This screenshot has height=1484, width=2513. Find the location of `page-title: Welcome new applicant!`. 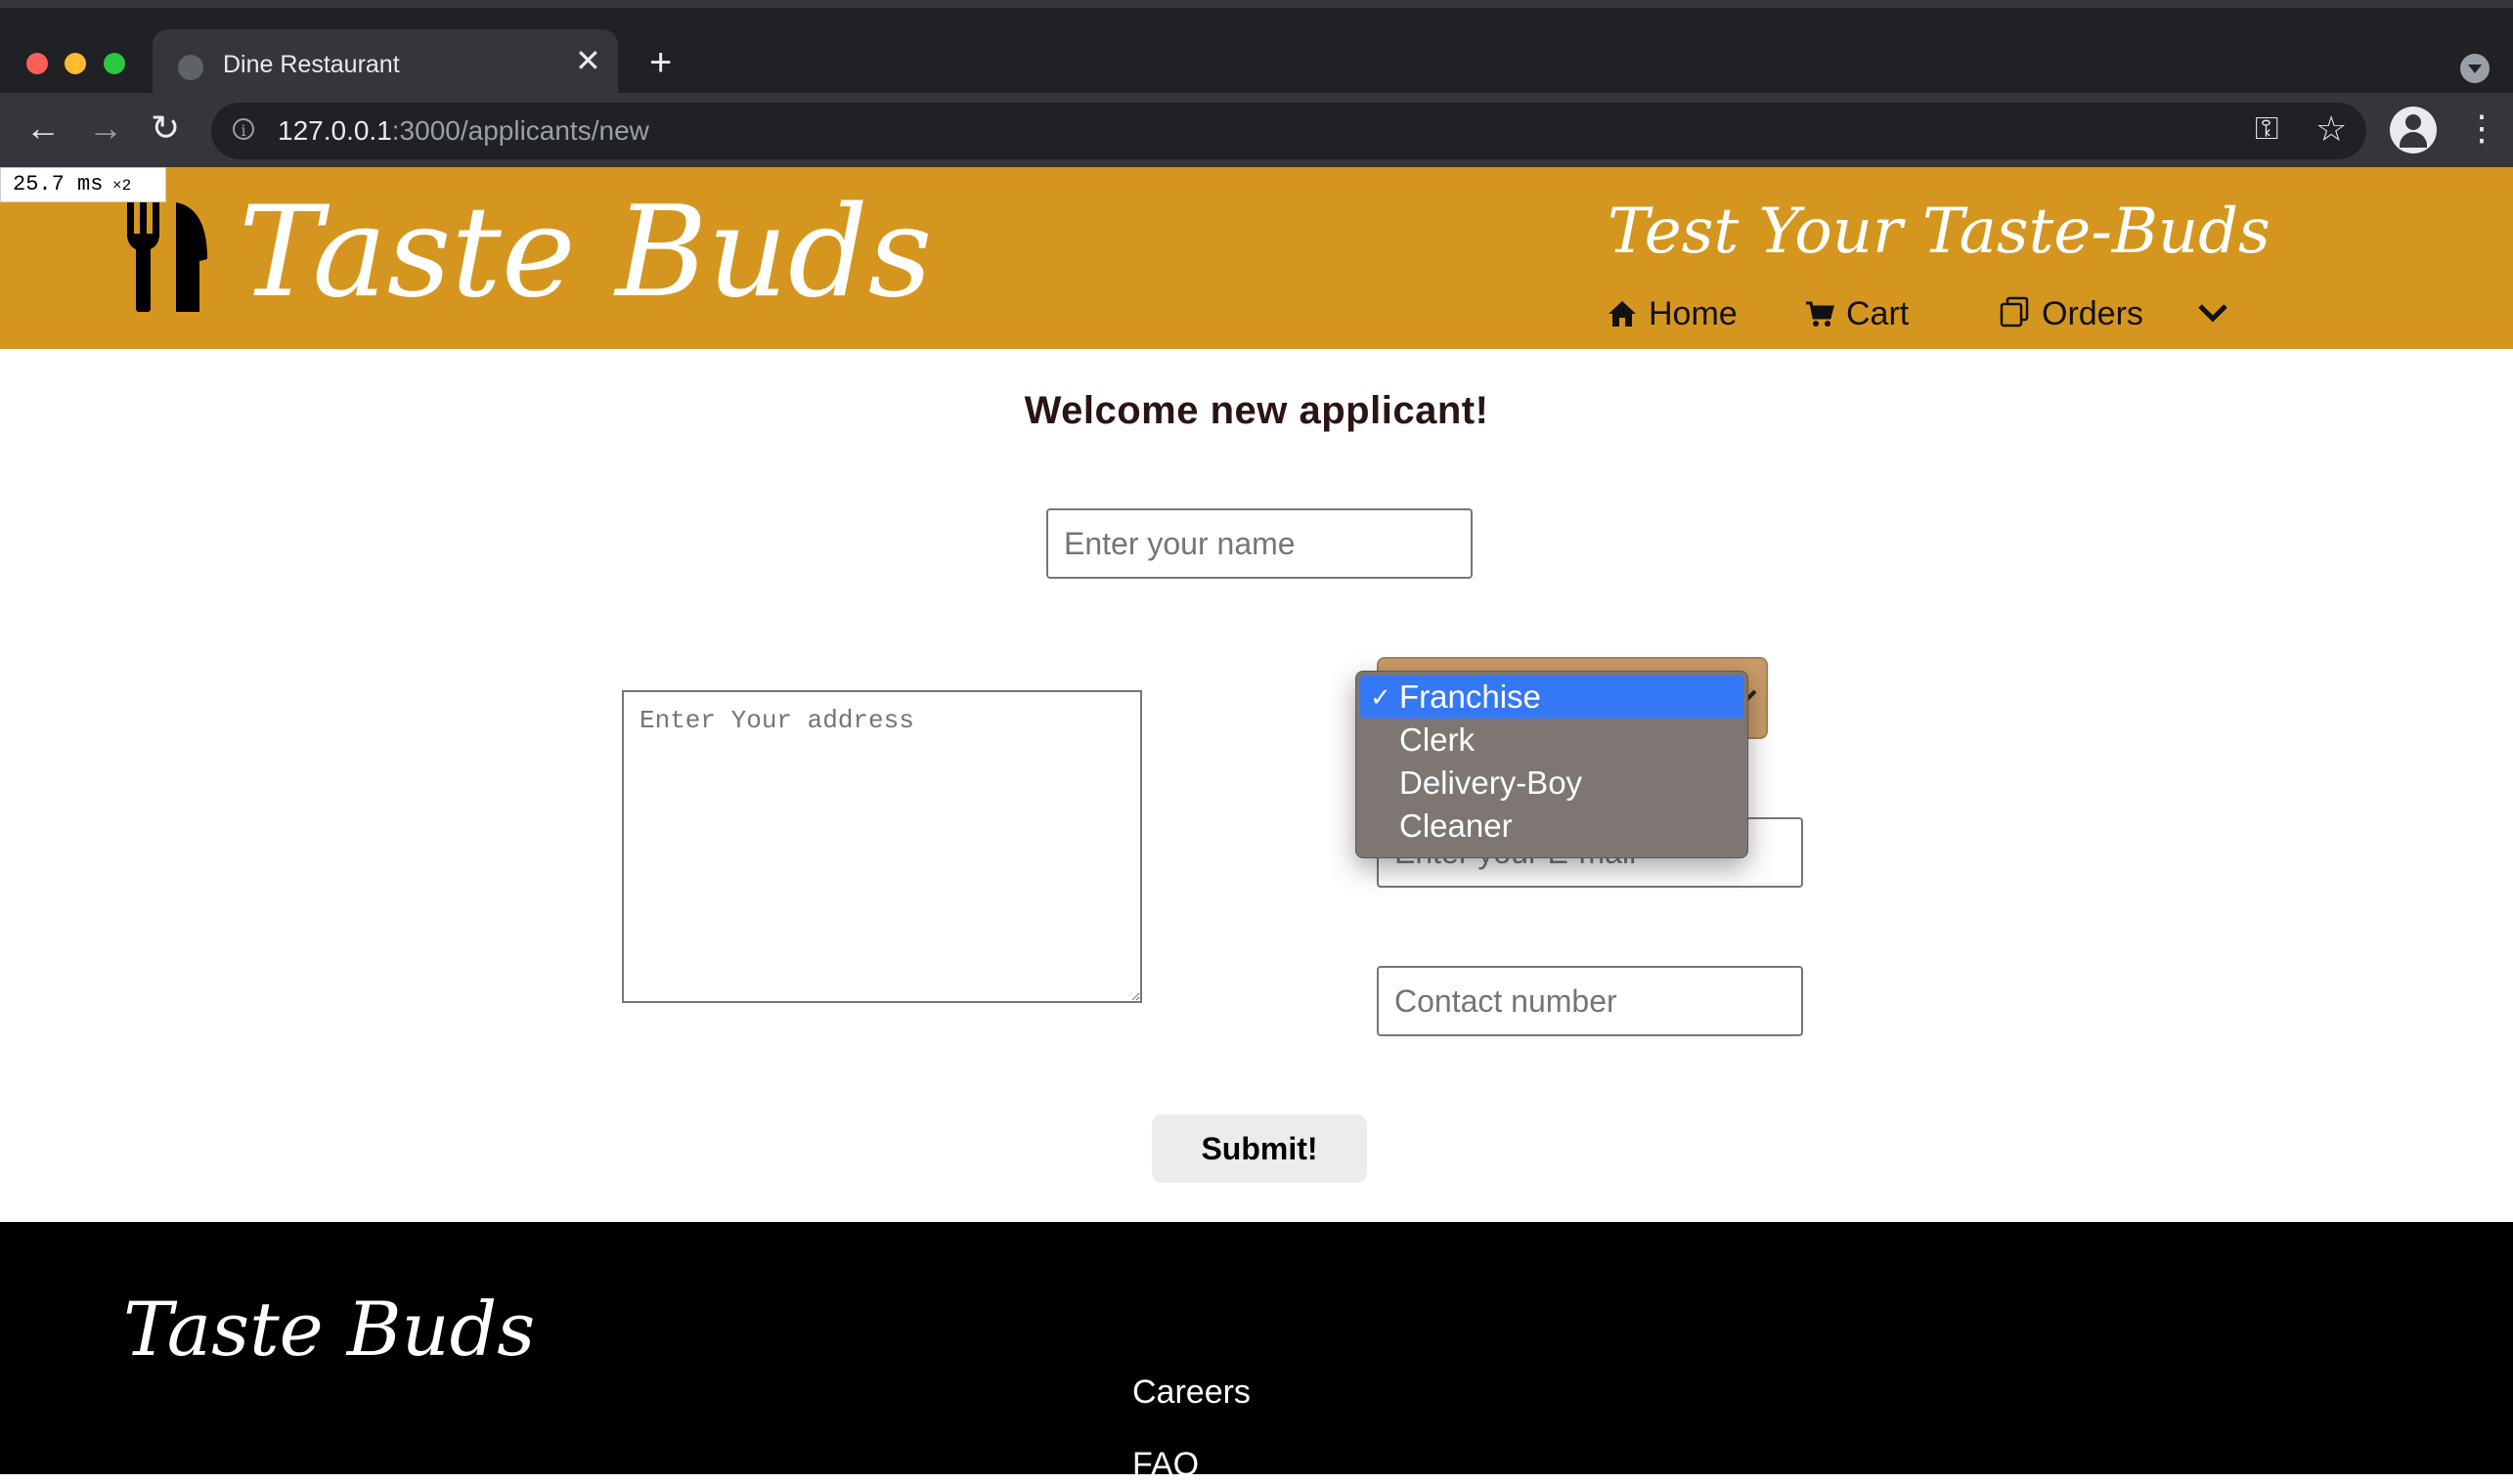

page-title: Welcome new applicant! is located at coordinates (1256, 410).